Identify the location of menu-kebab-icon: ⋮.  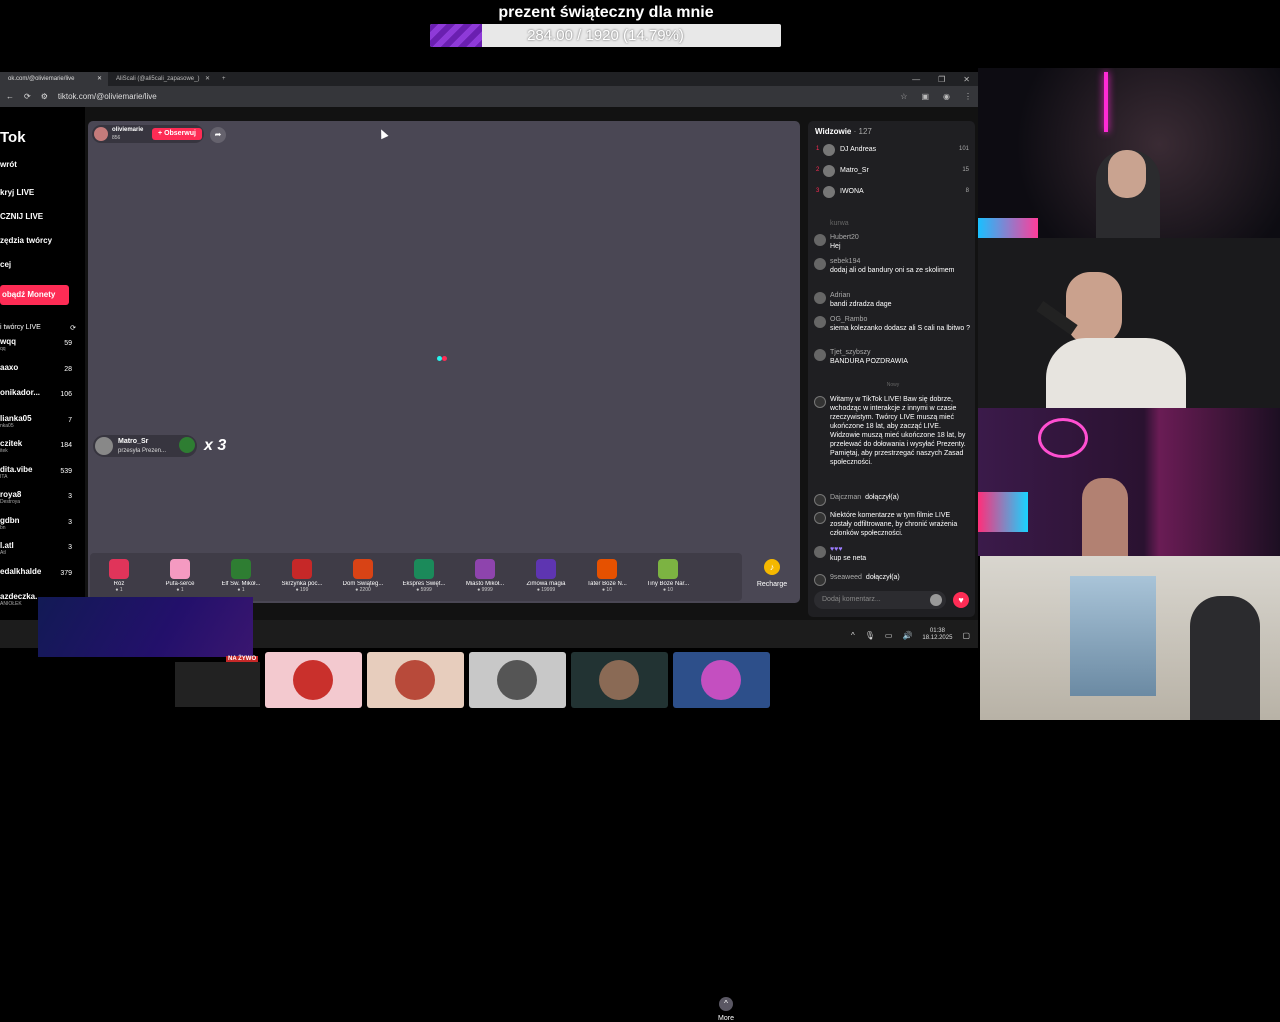
(968, 96).